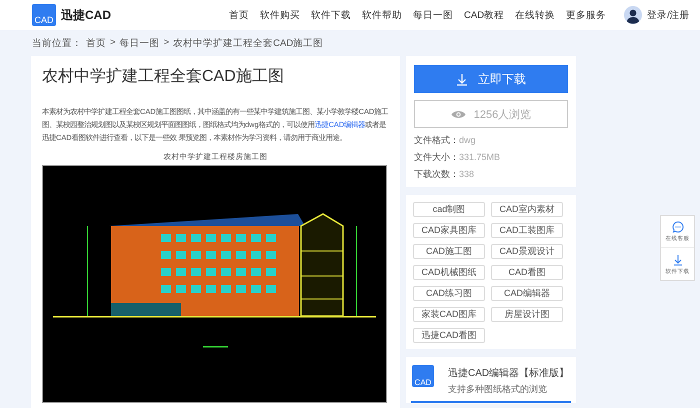 This screenshot has height=408, width=700. Describe the element at coordinates (479, 157) in the screenshot. I see `info-value: 331.75MB` at that location.